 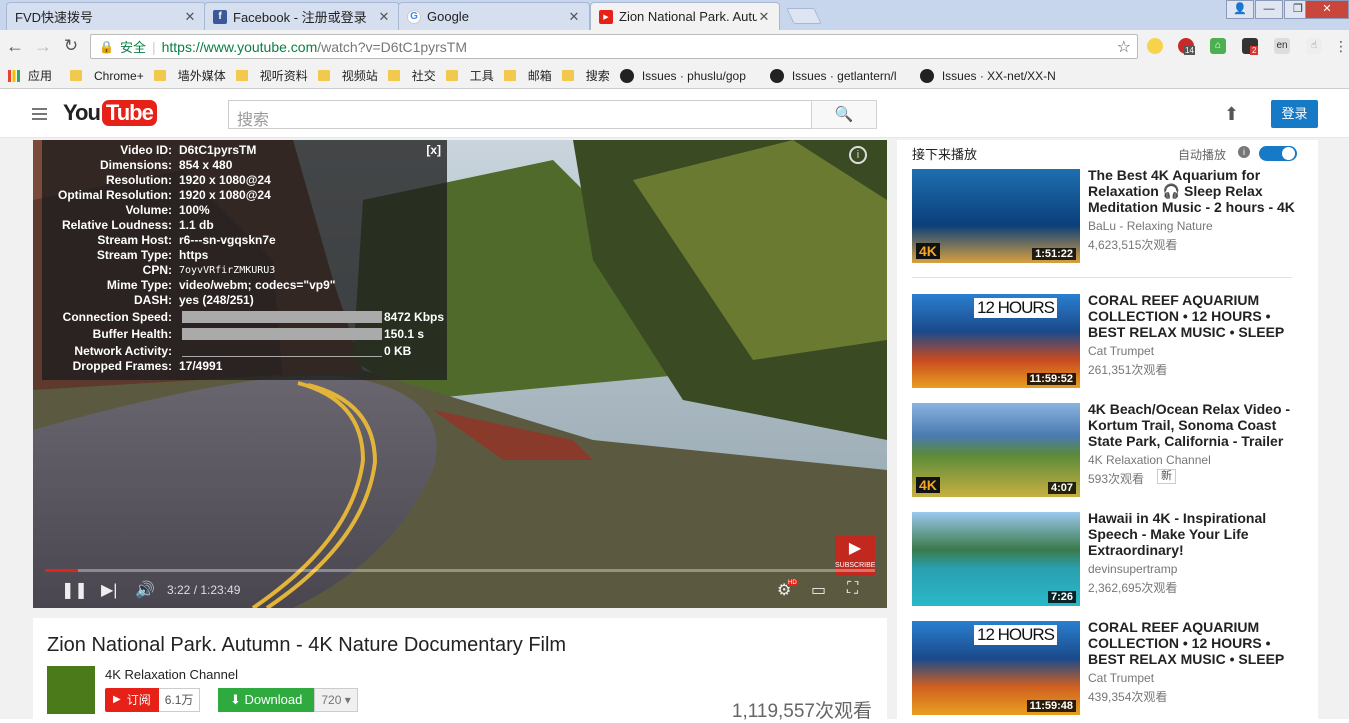 What do you see at coordinates (323, 75) in the screenshot?
I see `folder-icon` at bounding box center [323, 75].